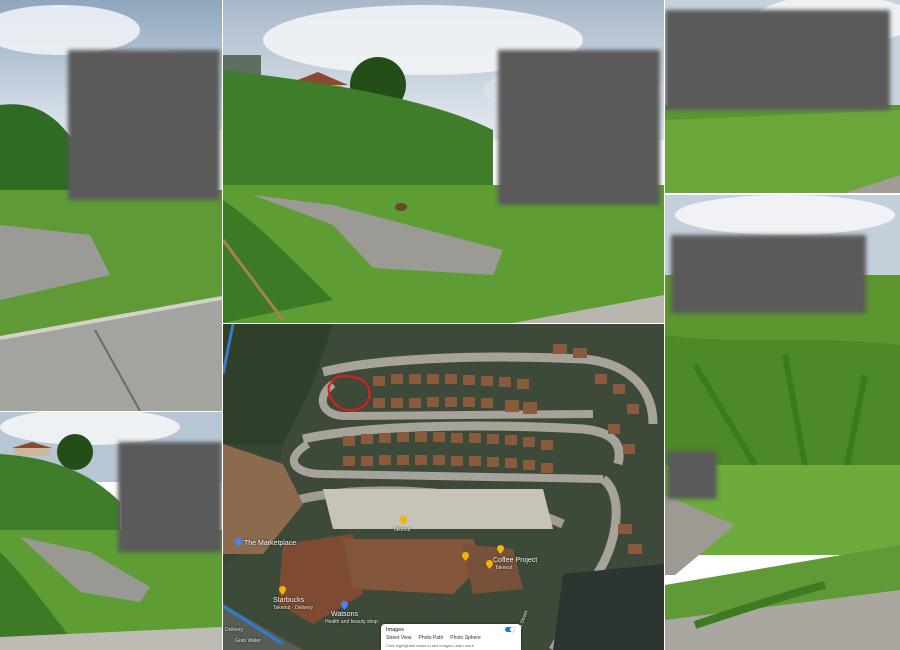  Describe the element at coordinates (111, 531) in the screenshot. I see `photo-bottom-left` at that location.